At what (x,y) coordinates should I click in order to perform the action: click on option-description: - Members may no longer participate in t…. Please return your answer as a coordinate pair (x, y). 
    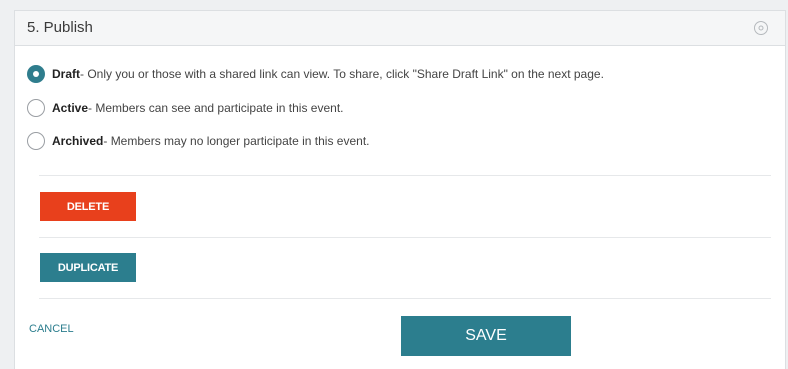
    Looking at the image, I should click on (236, 141).